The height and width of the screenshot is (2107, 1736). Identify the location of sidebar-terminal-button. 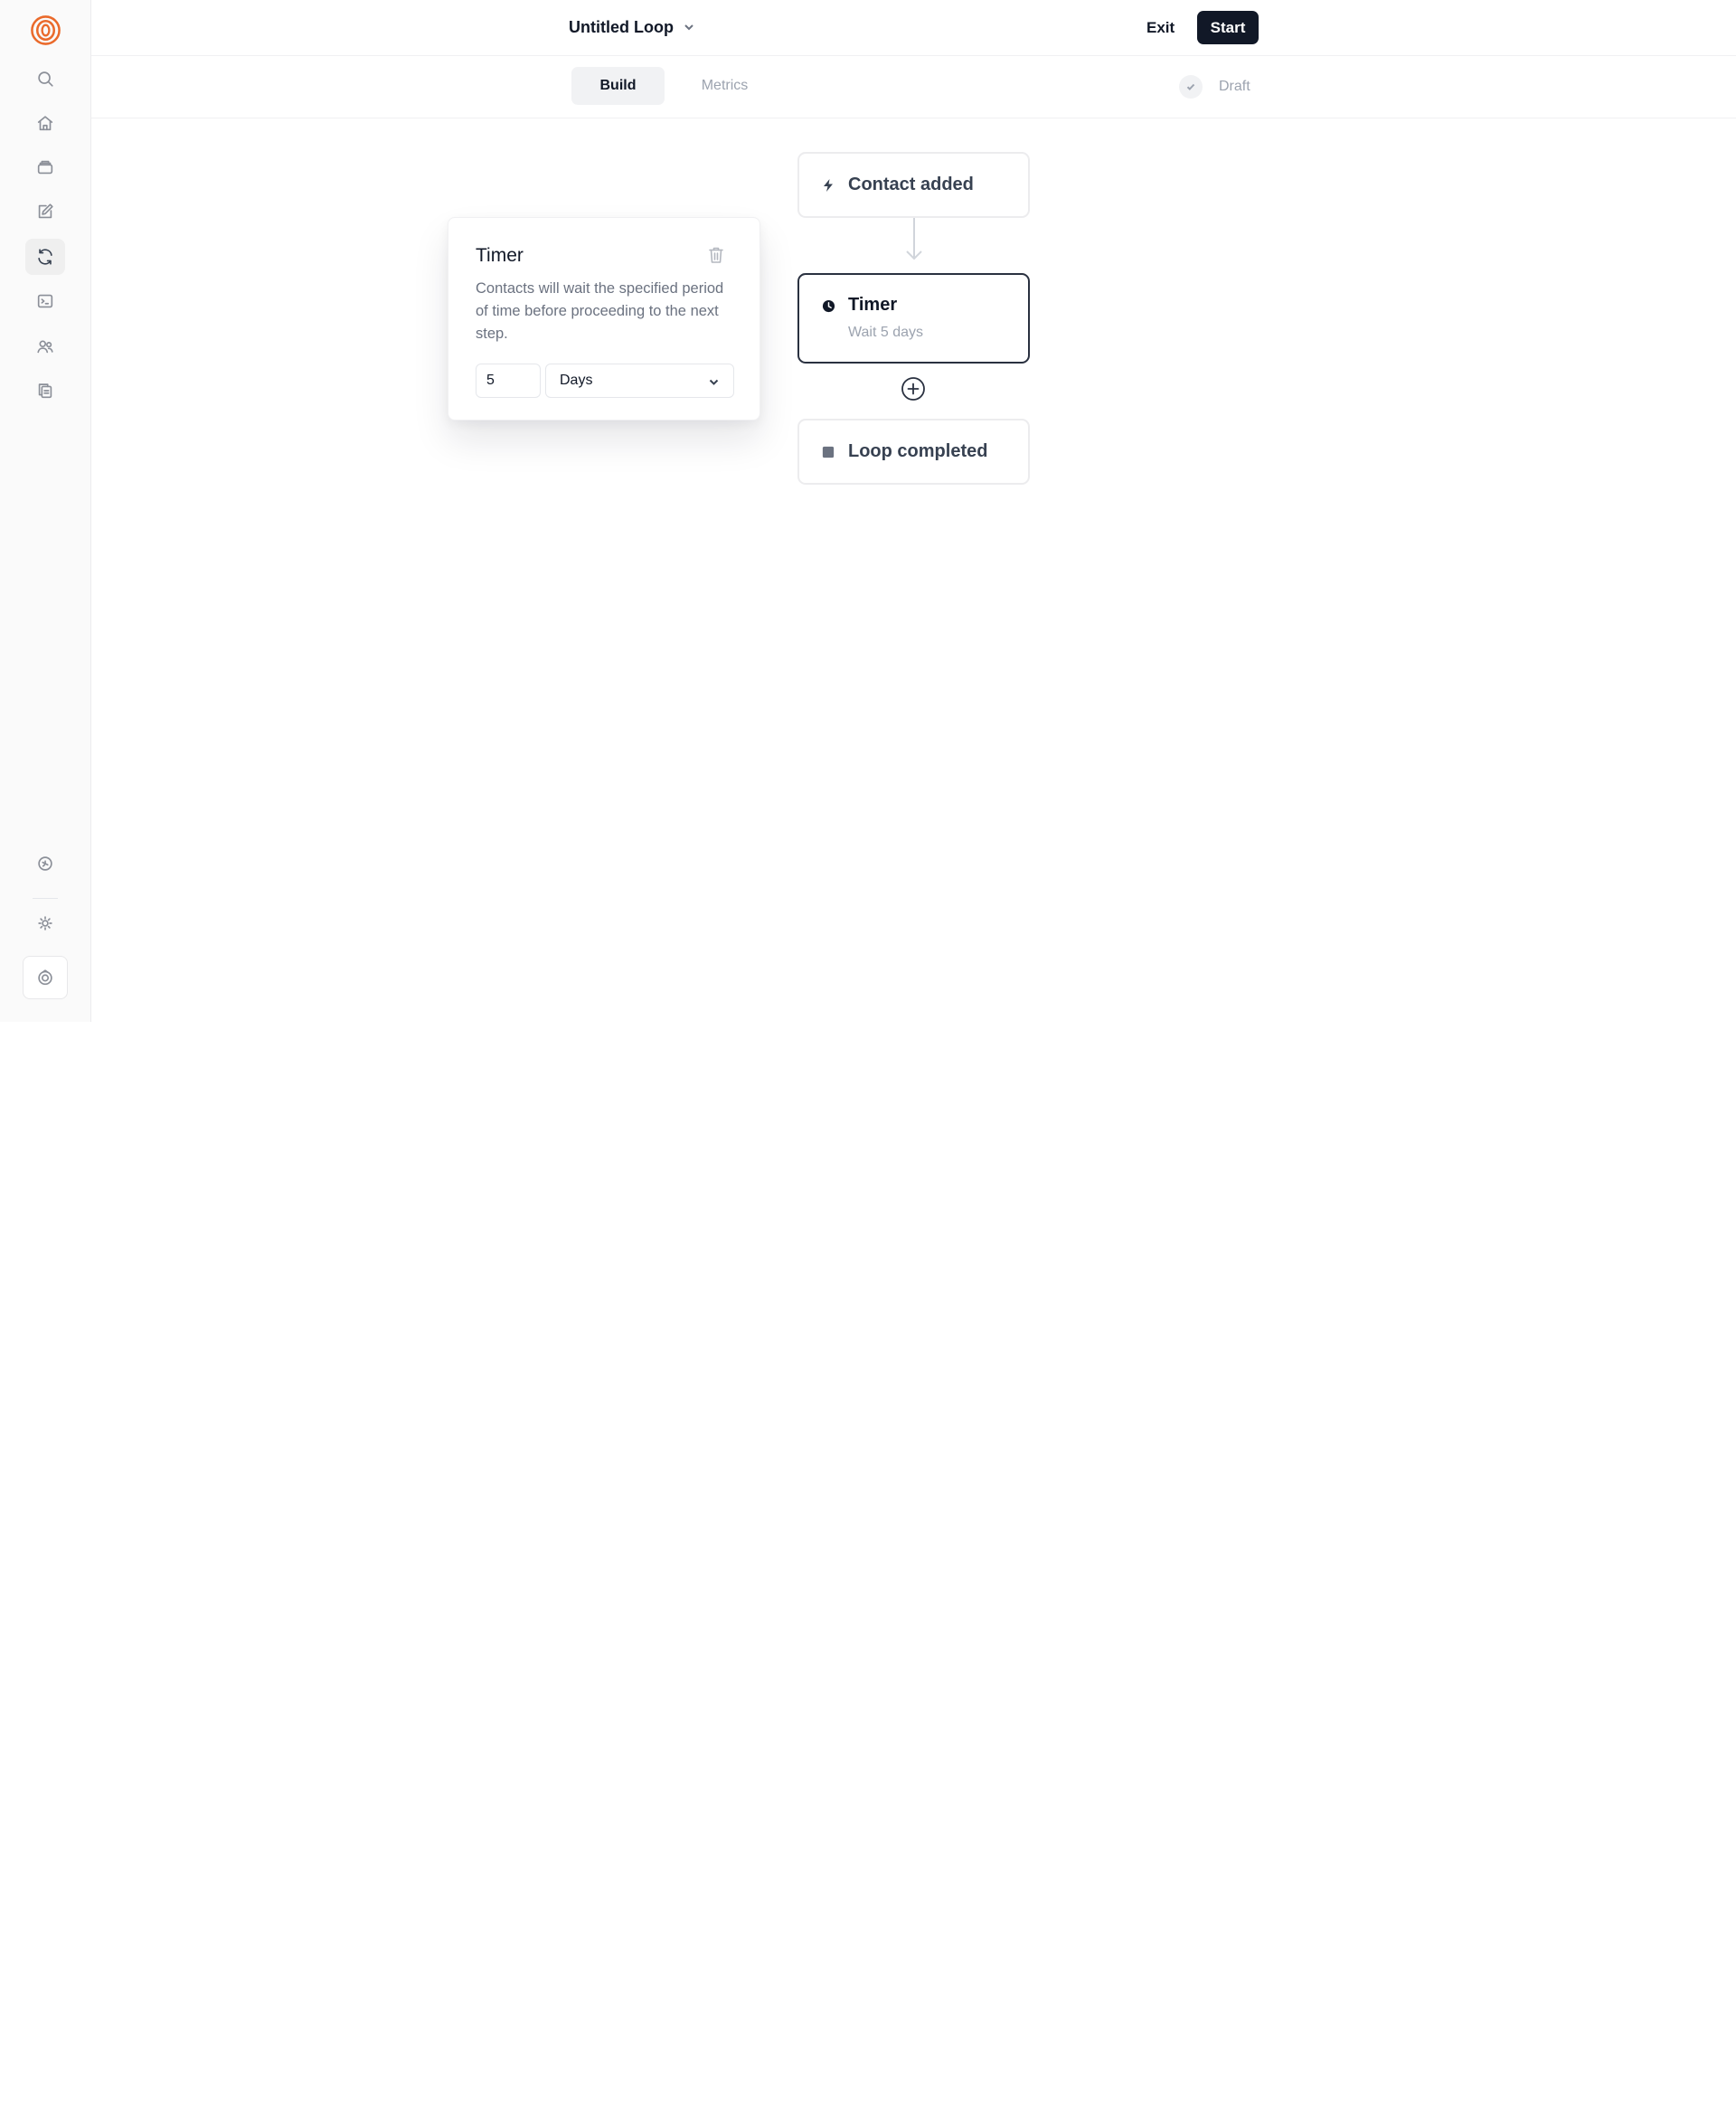
(45, 301).